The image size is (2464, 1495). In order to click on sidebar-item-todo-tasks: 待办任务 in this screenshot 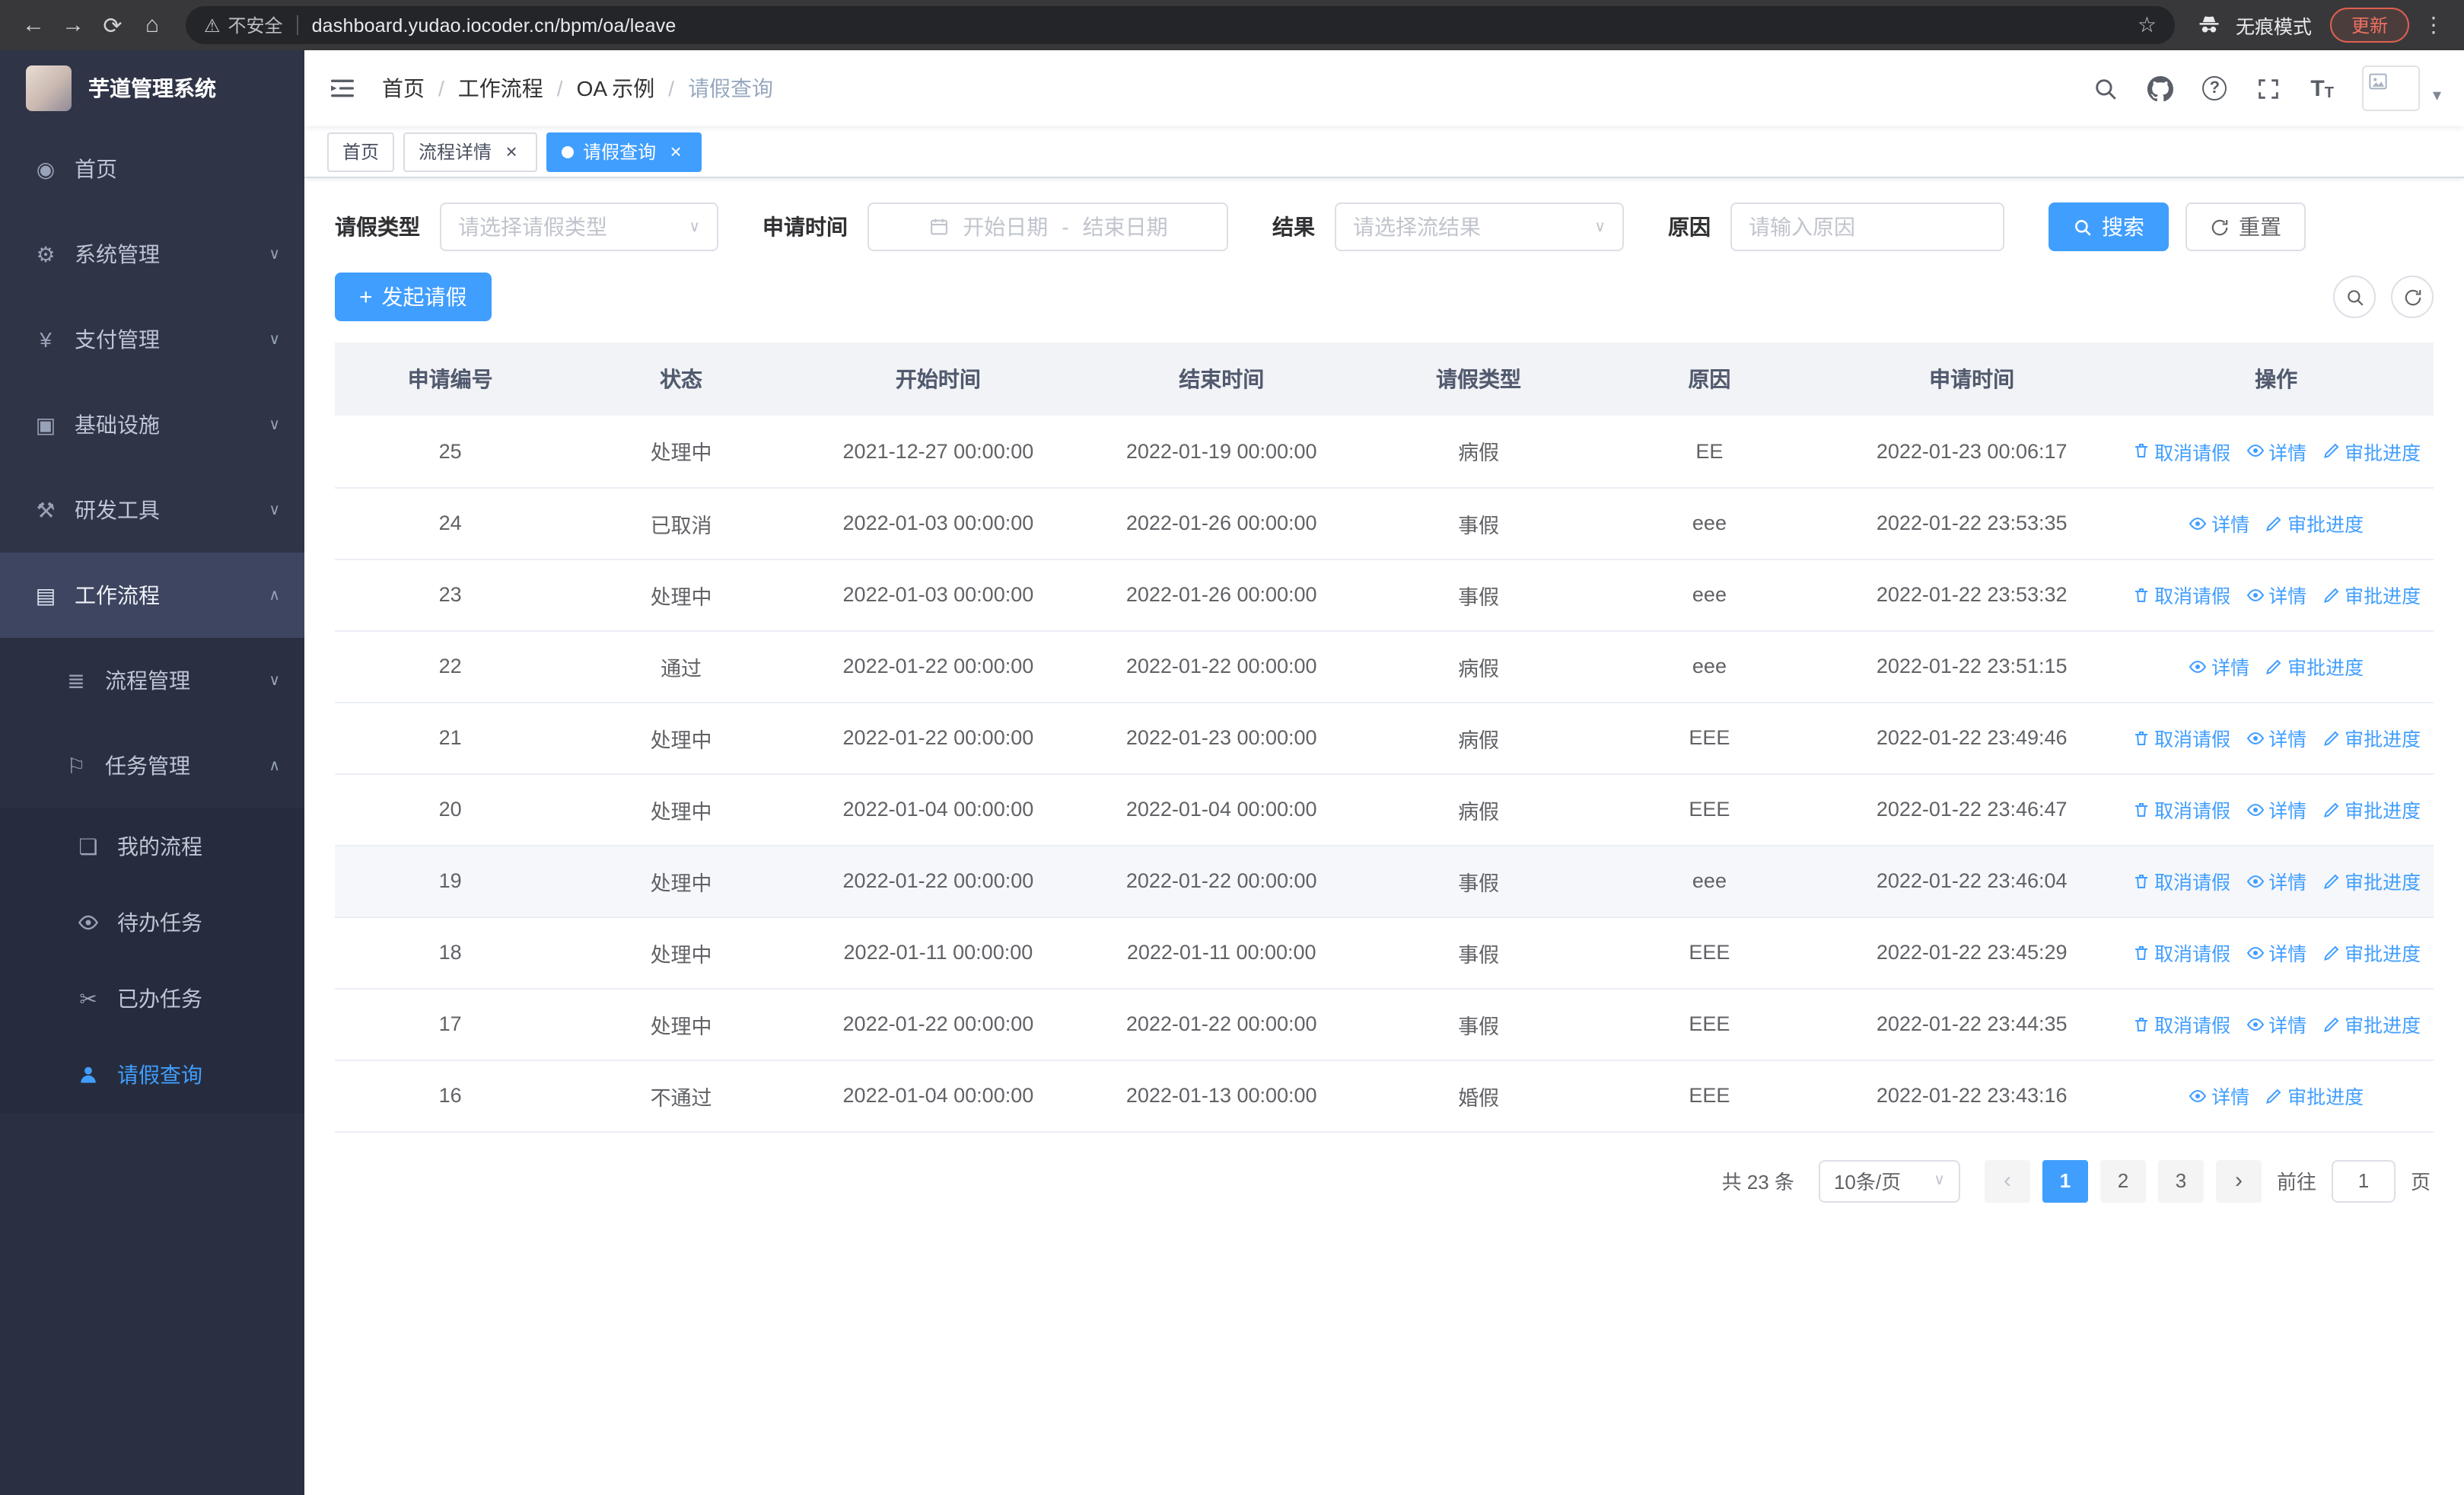, I will do `click(152, 923)`.